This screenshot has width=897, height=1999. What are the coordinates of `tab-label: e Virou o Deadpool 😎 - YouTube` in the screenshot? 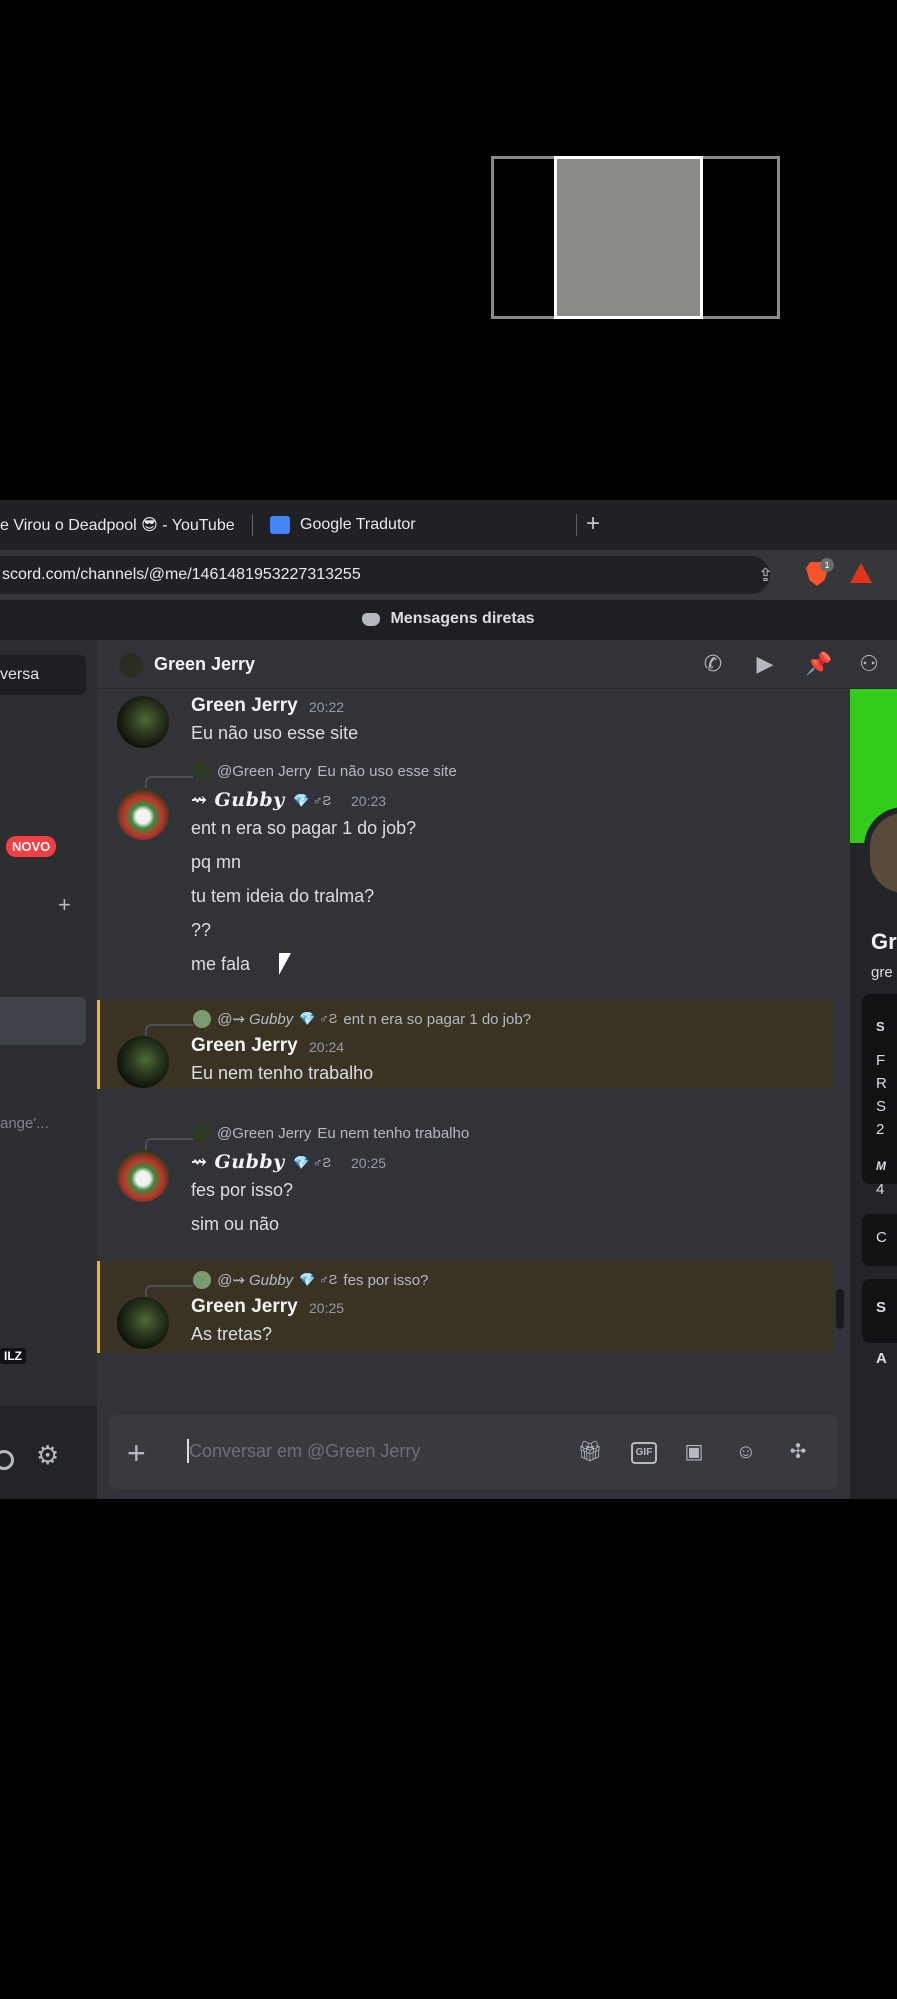 It's located at (117, 525).